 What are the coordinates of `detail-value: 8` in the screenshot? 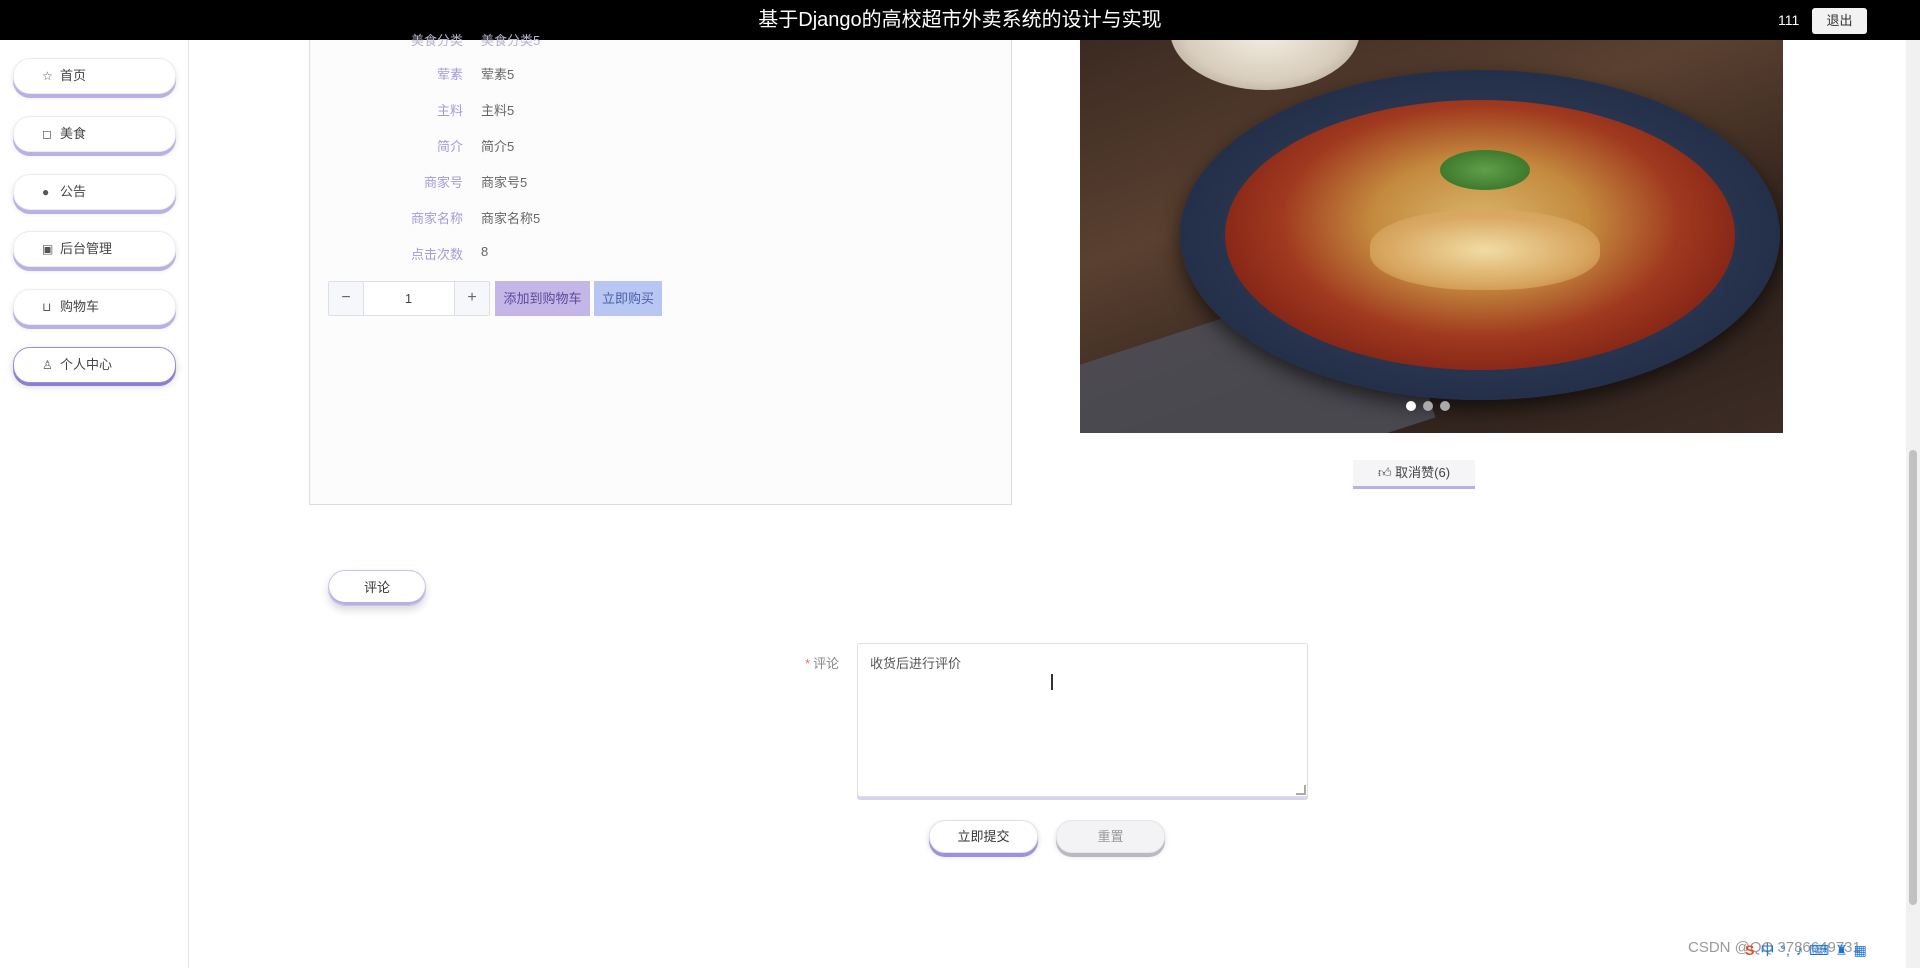 It's located at (485, 251).